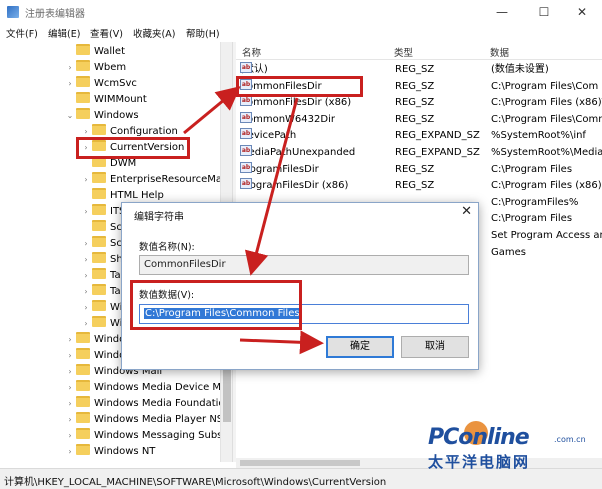 The height and width of the screenshot is (489, 602). What do you see at coordinates (142, 436) in the screenshot?
I see `tree-item: › Windows Messaging Subs` at bounding box center [142, 436].